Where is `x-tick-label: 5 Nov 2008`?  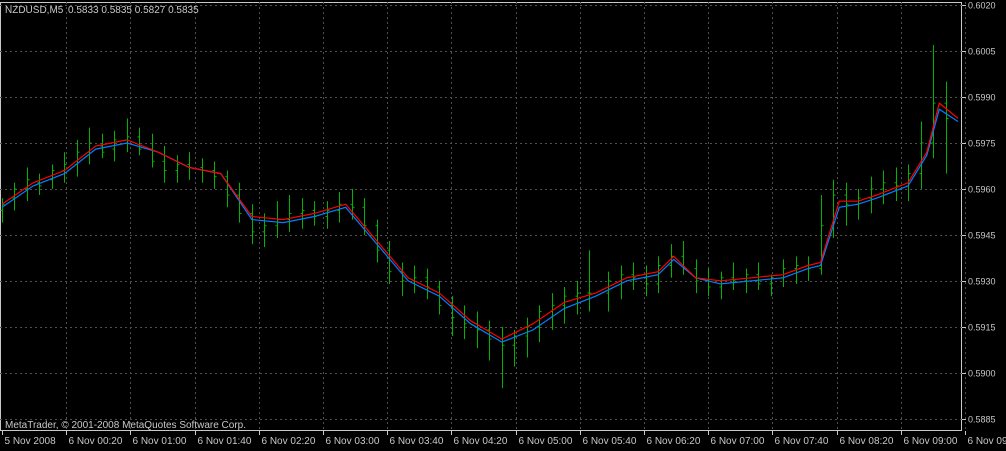 x-tick-label: 5 Nov 2008 is located at coordinates (31, 441).